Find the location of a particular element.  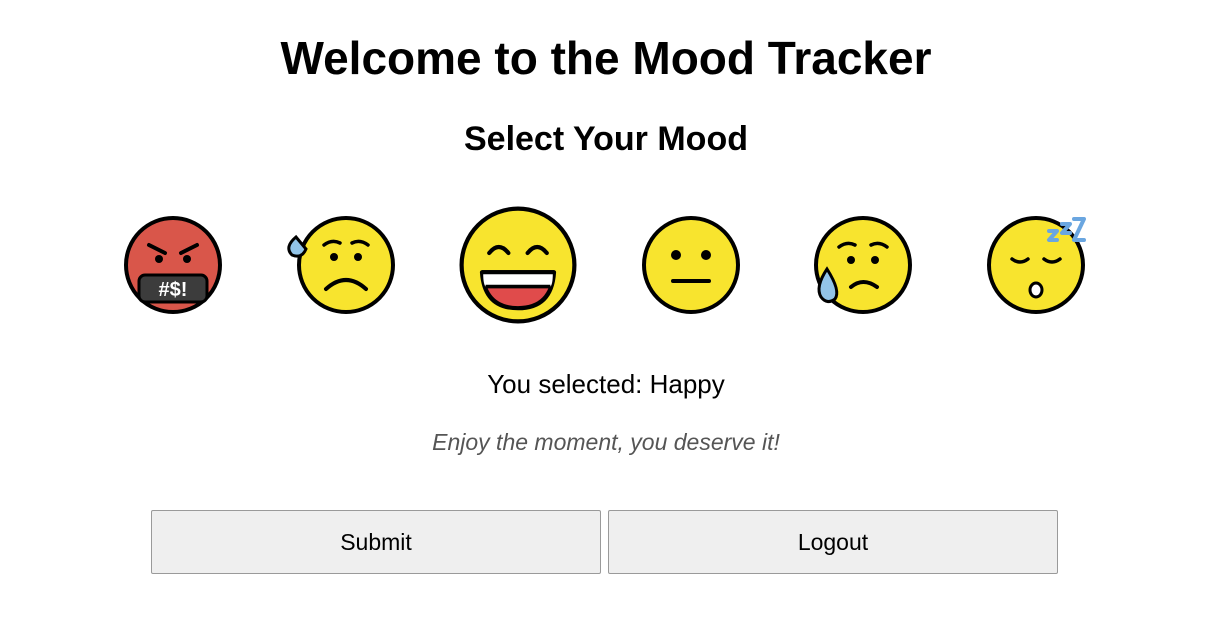

sad-tear-face-icon is located at coordinates (863, 265).